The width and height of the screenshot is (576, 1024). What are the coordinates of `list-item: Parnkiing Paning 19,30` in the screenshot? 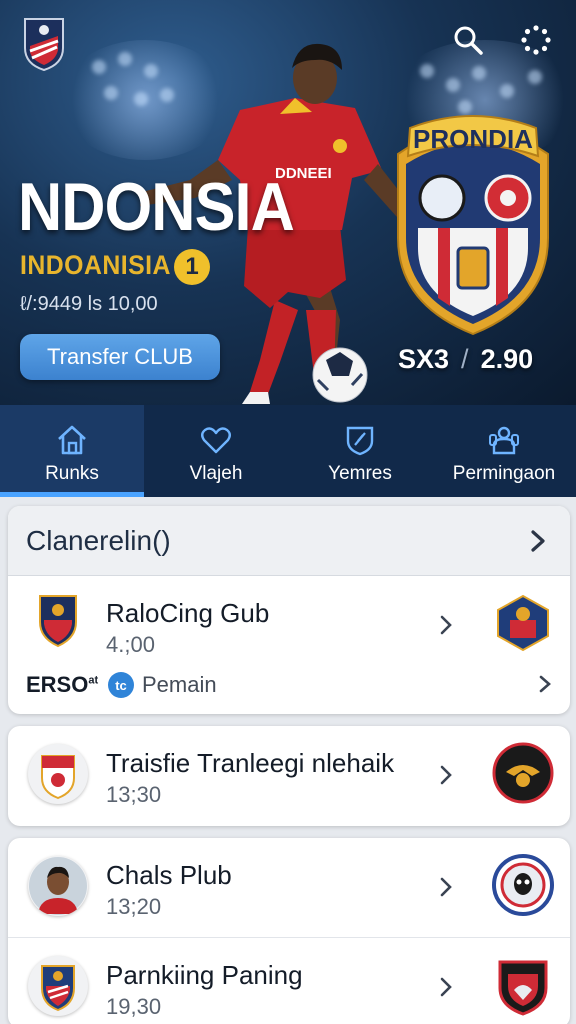 It's located at (289, 981).